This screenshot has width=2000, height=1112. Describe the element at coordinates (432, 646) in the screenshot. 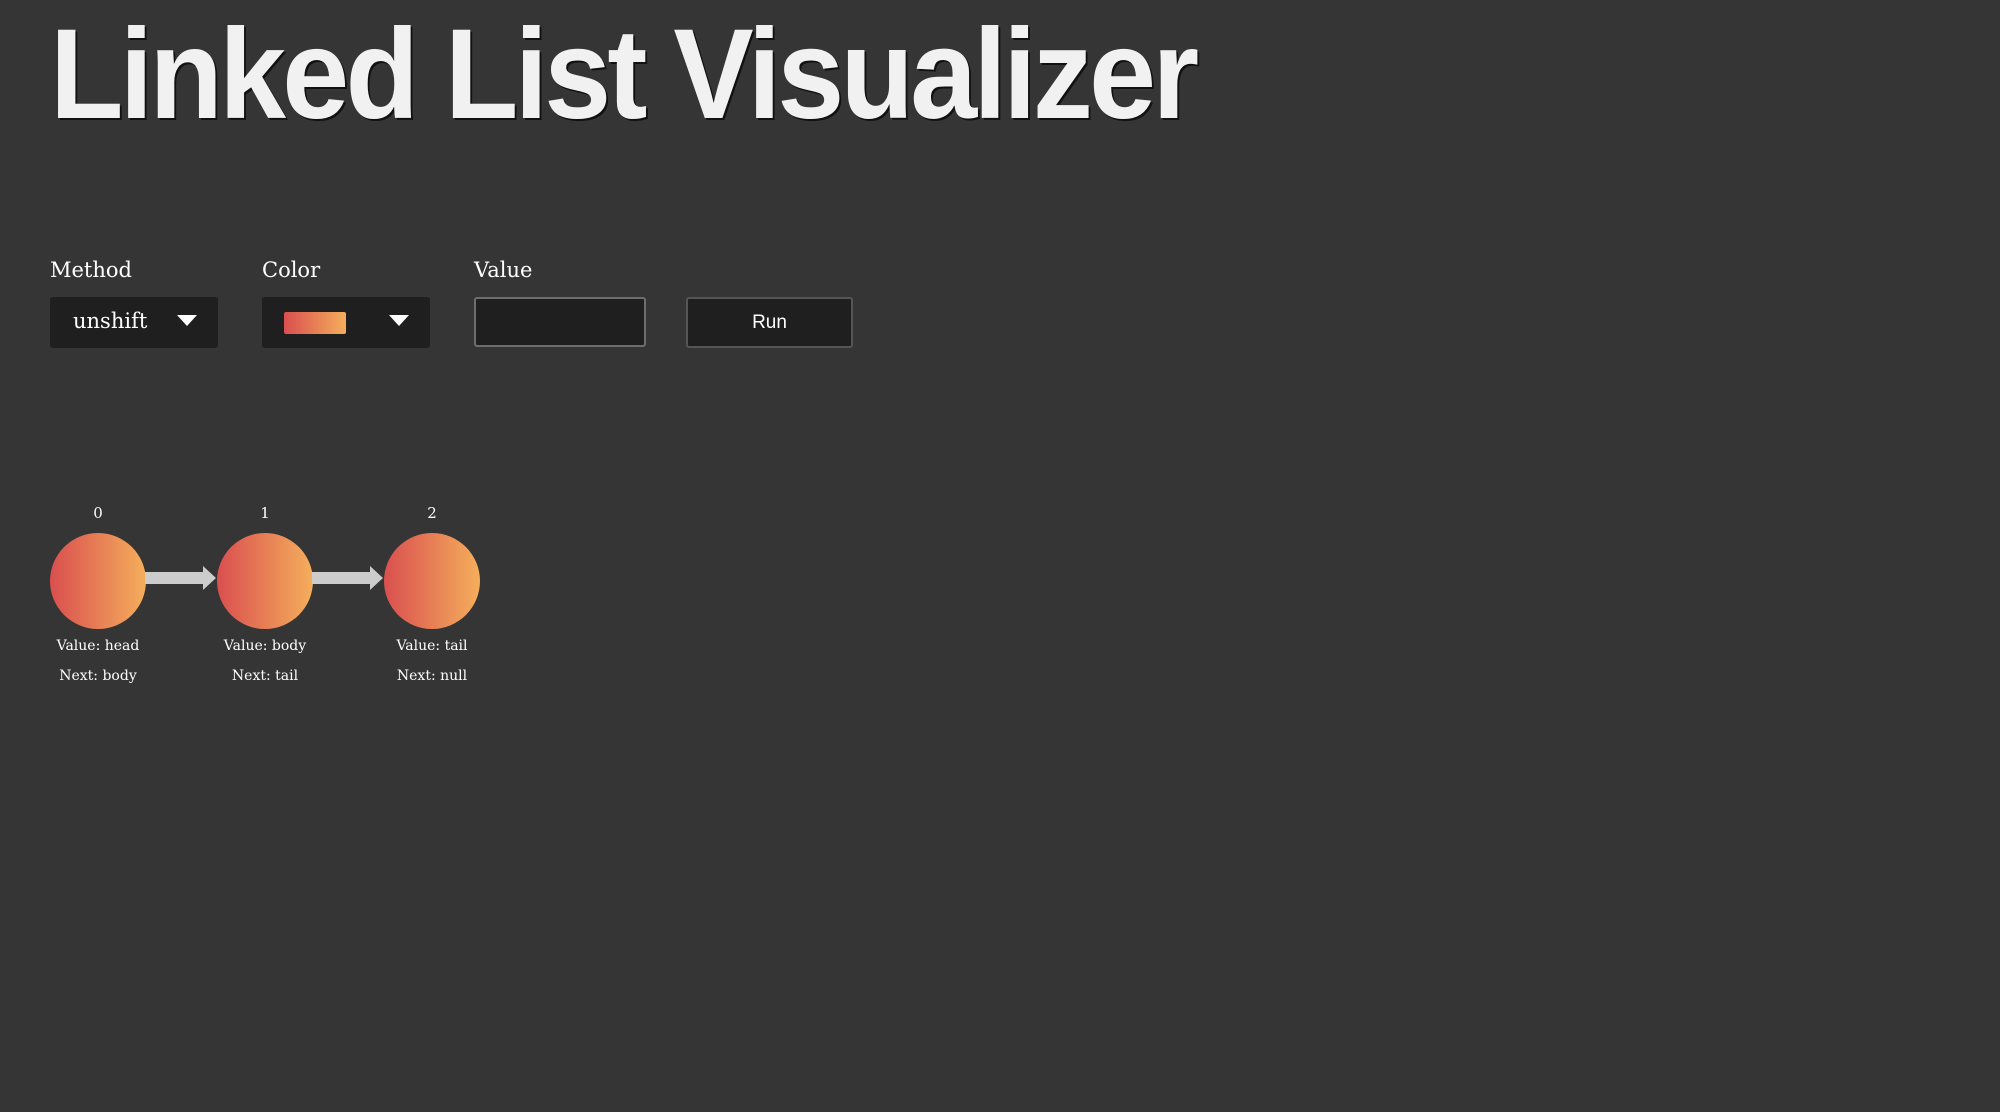

I see `node-value-text: Value: tail` at that location.